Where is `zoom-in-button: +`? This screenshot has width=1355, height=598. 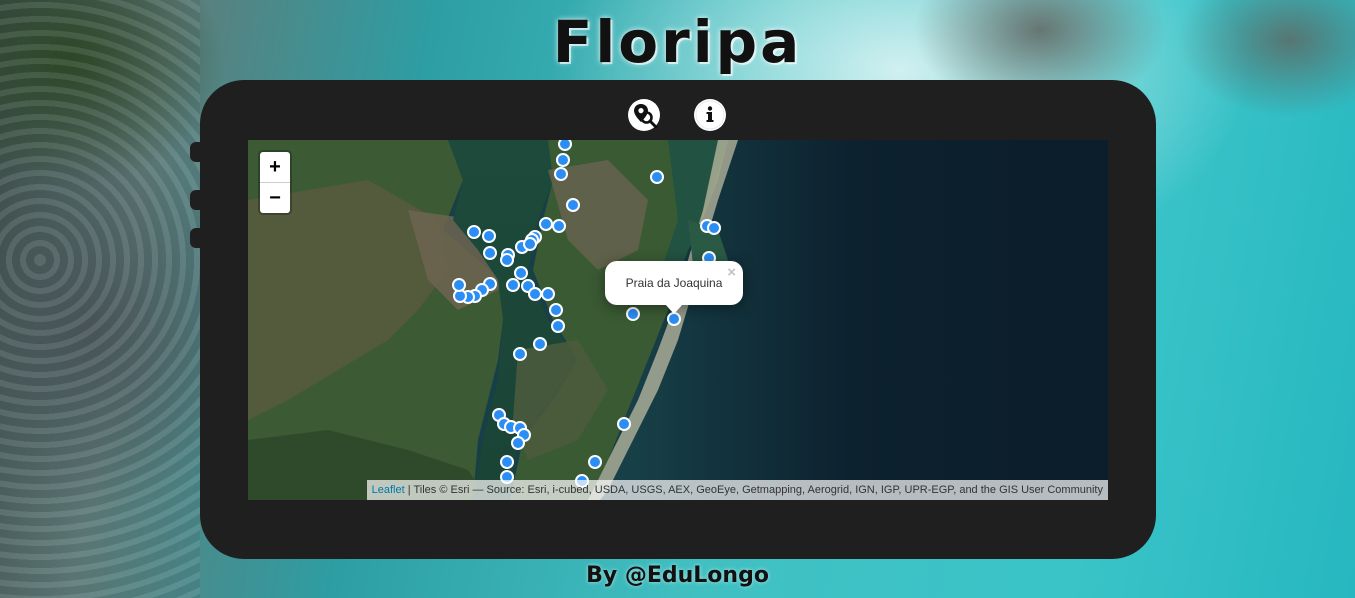 zoom-in-button: + is located at coordinates (275, 167).